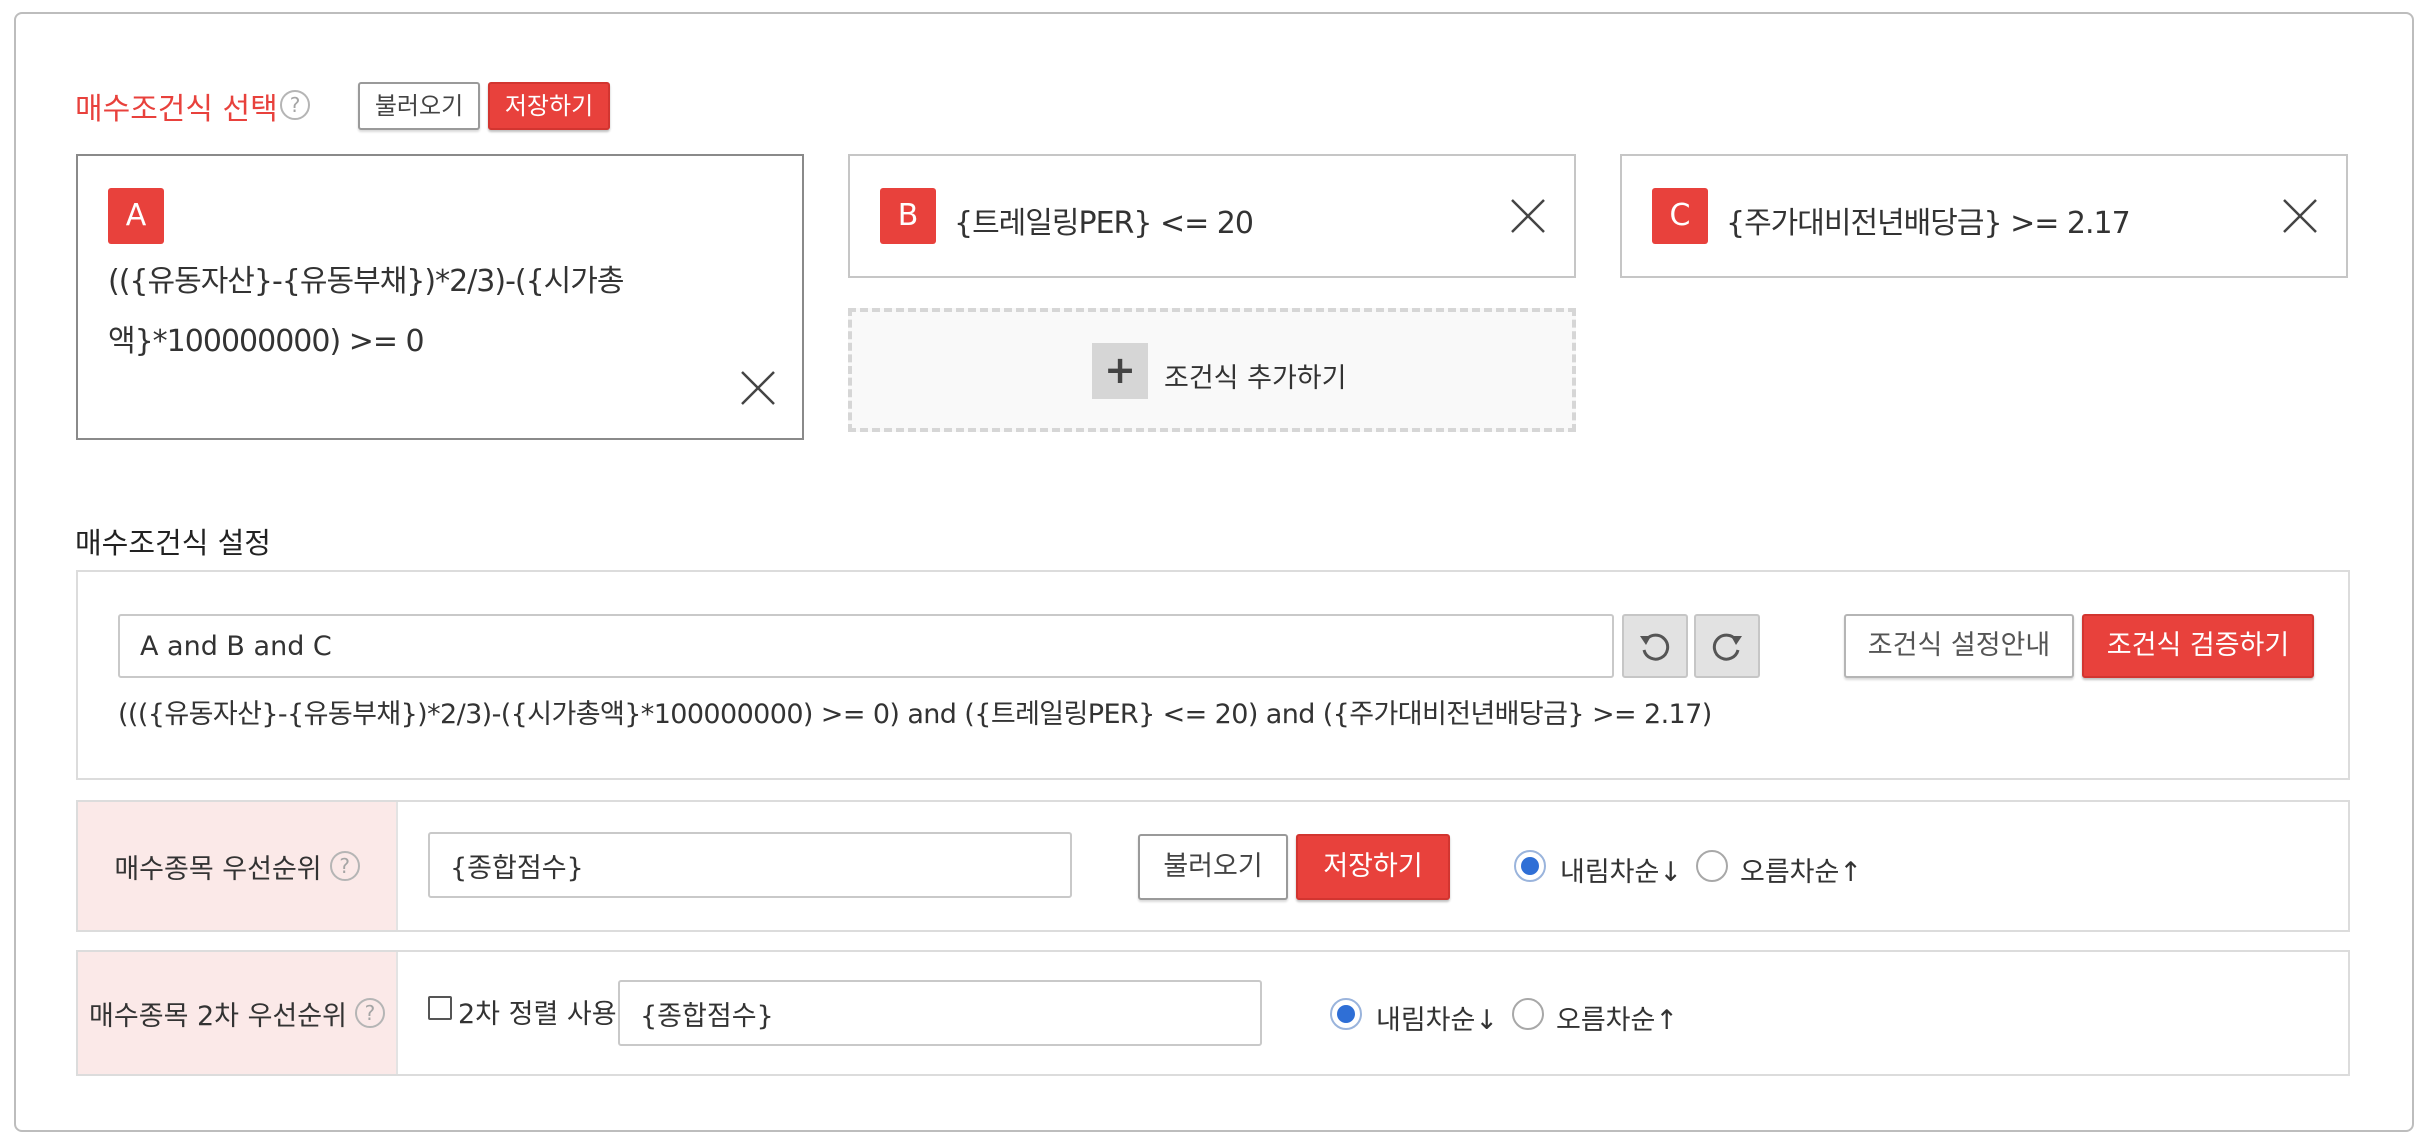 The width and height of the screenshot is (2418, 1132). I want to click on condition-letter-badge: B, so click(908, 216).